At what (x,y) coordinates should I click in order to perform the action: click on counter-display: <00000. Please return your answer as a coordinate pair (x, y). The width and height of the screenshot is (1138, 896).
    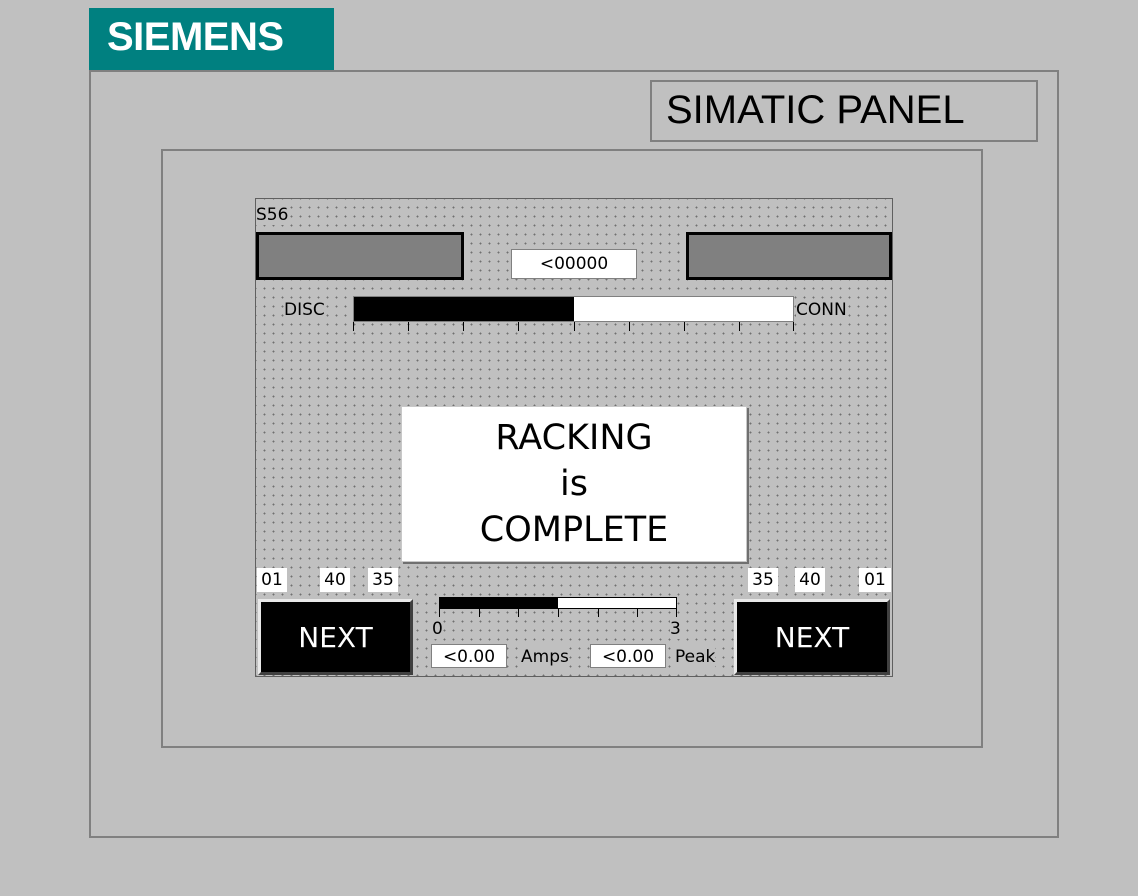
    Looking at the image, I should click on (574, 264).